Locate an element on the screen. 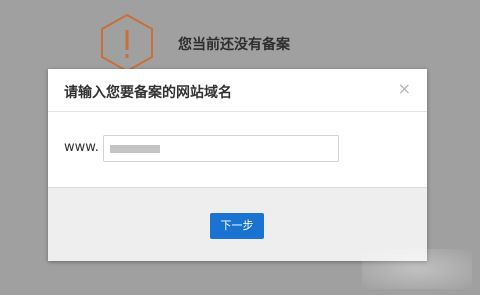 The image size is (480, 295). close-icon: × is located at coordinates (404, 89).